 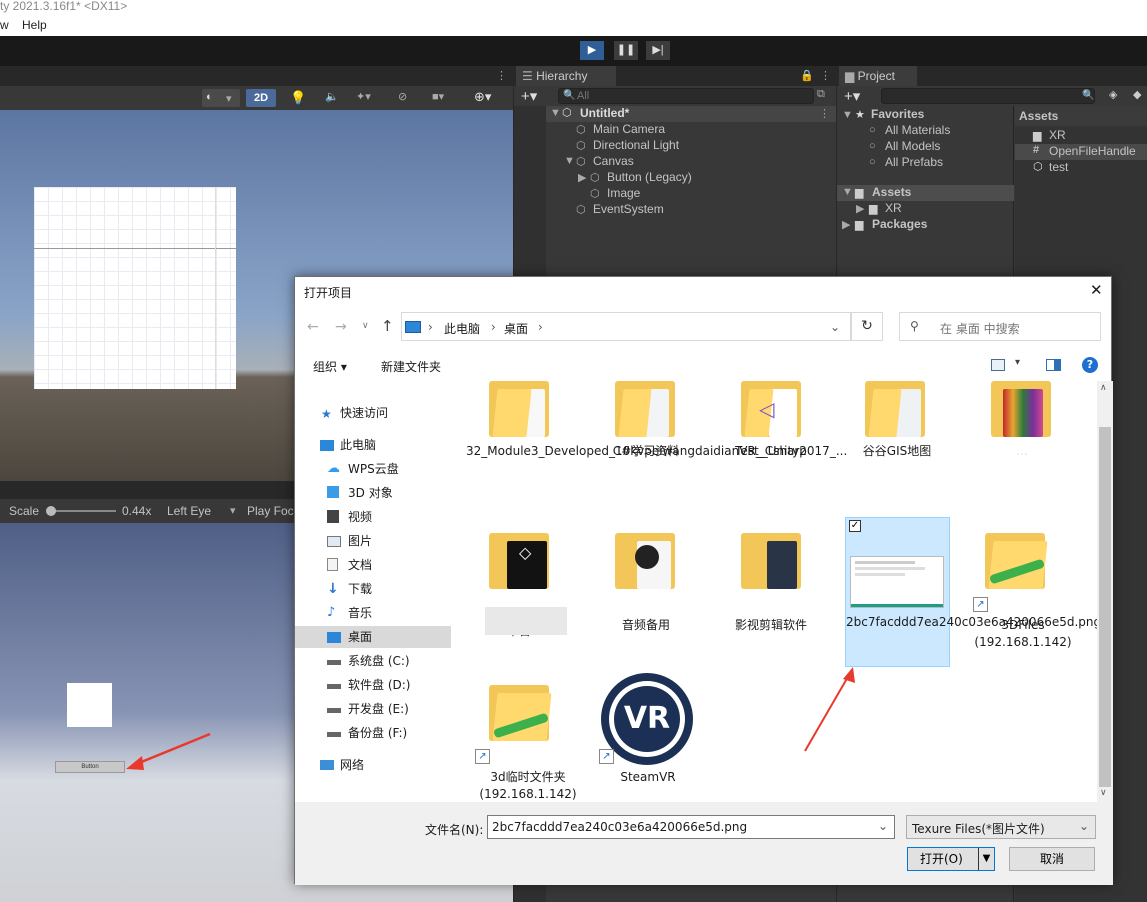 I want to click on chevron-down-icon: ▾, so click(x=1017, y=362).